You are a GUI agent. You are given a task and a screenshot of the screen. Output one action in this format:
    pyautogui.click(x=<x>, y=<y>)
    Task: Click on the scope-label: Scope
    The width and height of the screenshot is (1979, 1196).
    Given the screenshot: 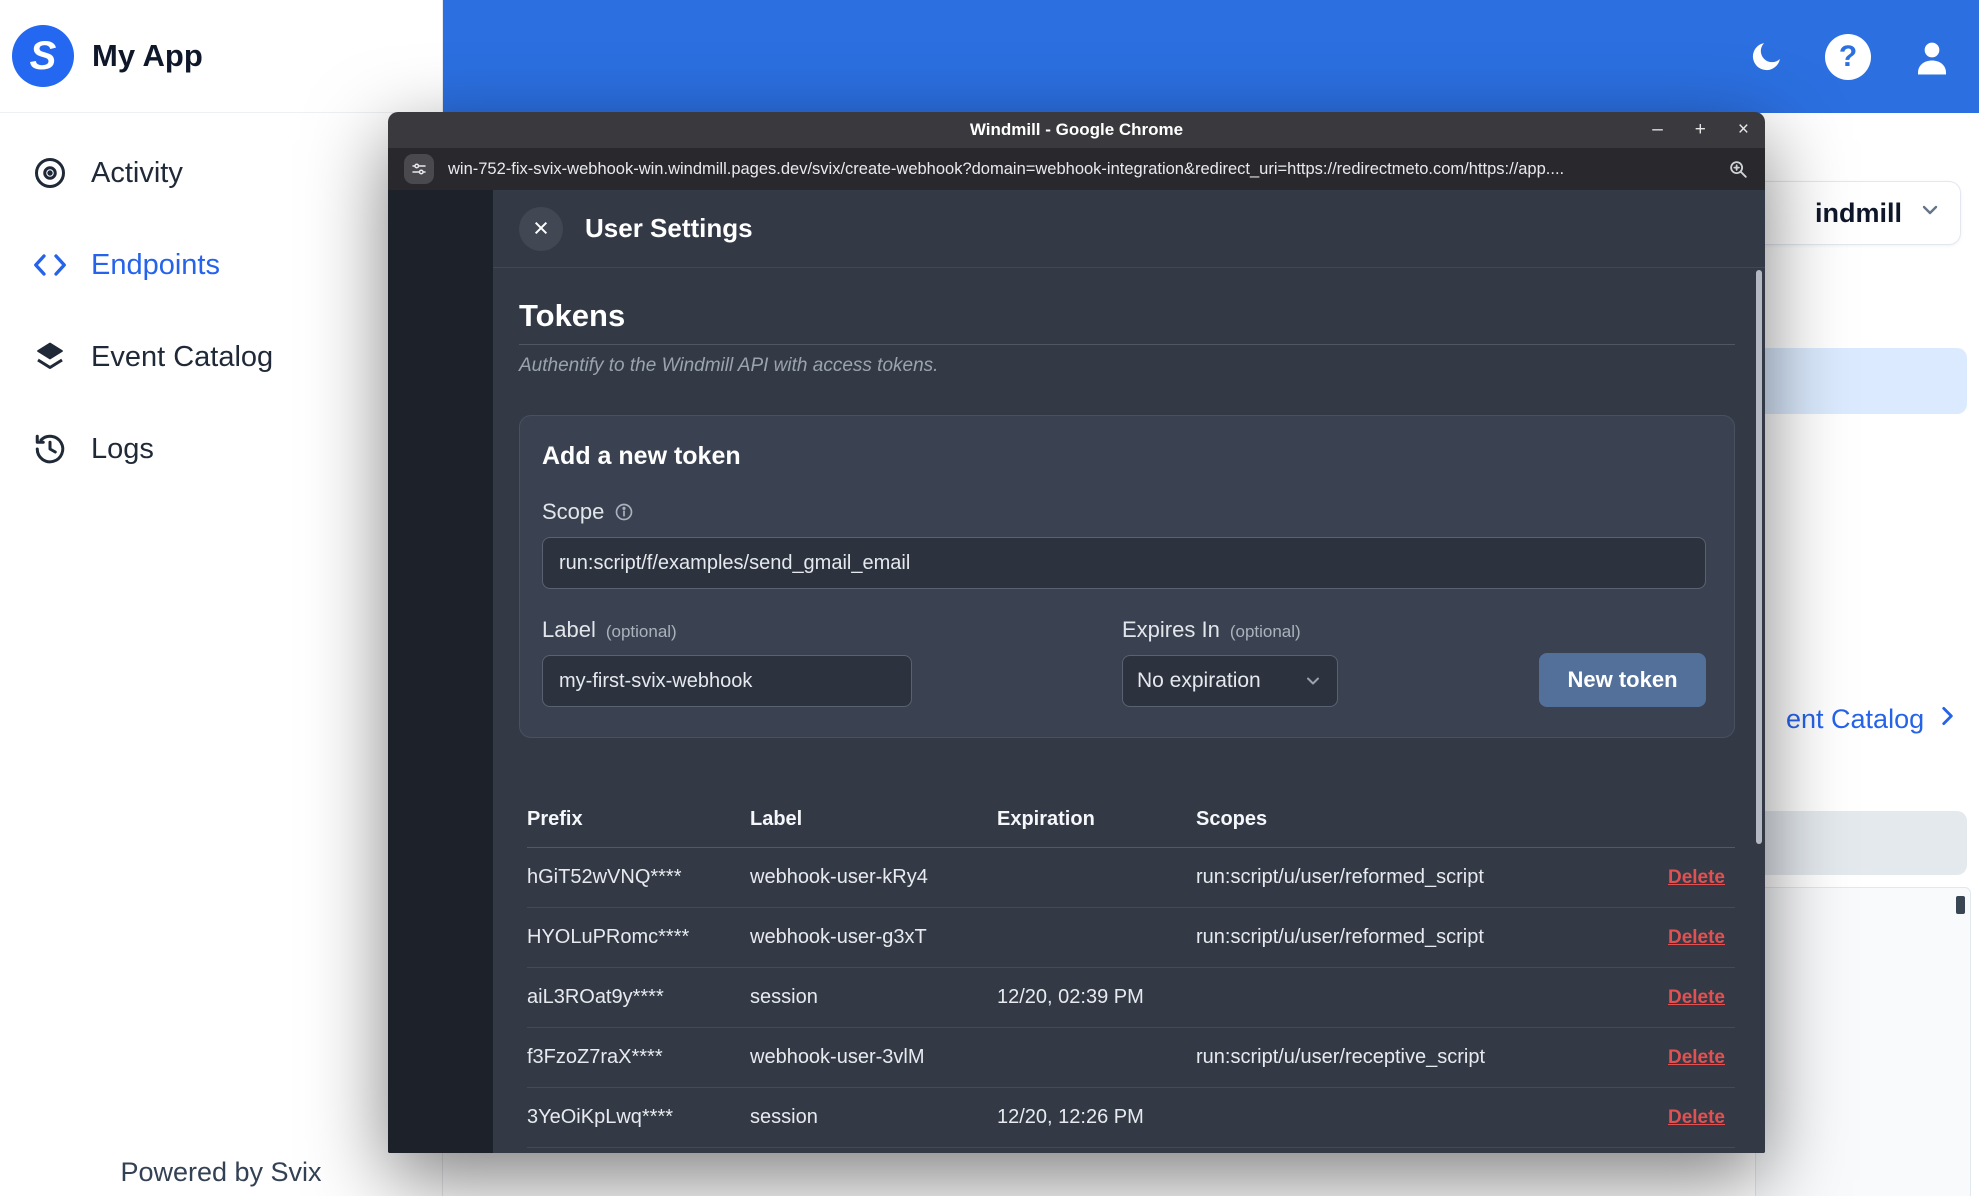 What is the action you would take?
    pyautogui.click(x=1124, y=512)
    